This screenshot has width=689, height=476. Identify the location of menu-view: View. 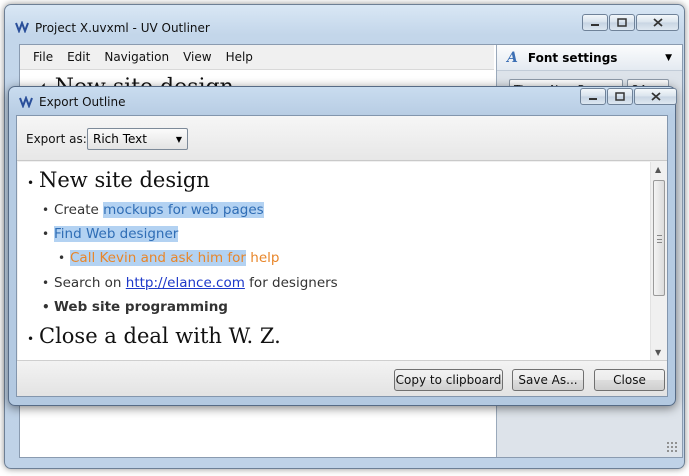
(197, 57).